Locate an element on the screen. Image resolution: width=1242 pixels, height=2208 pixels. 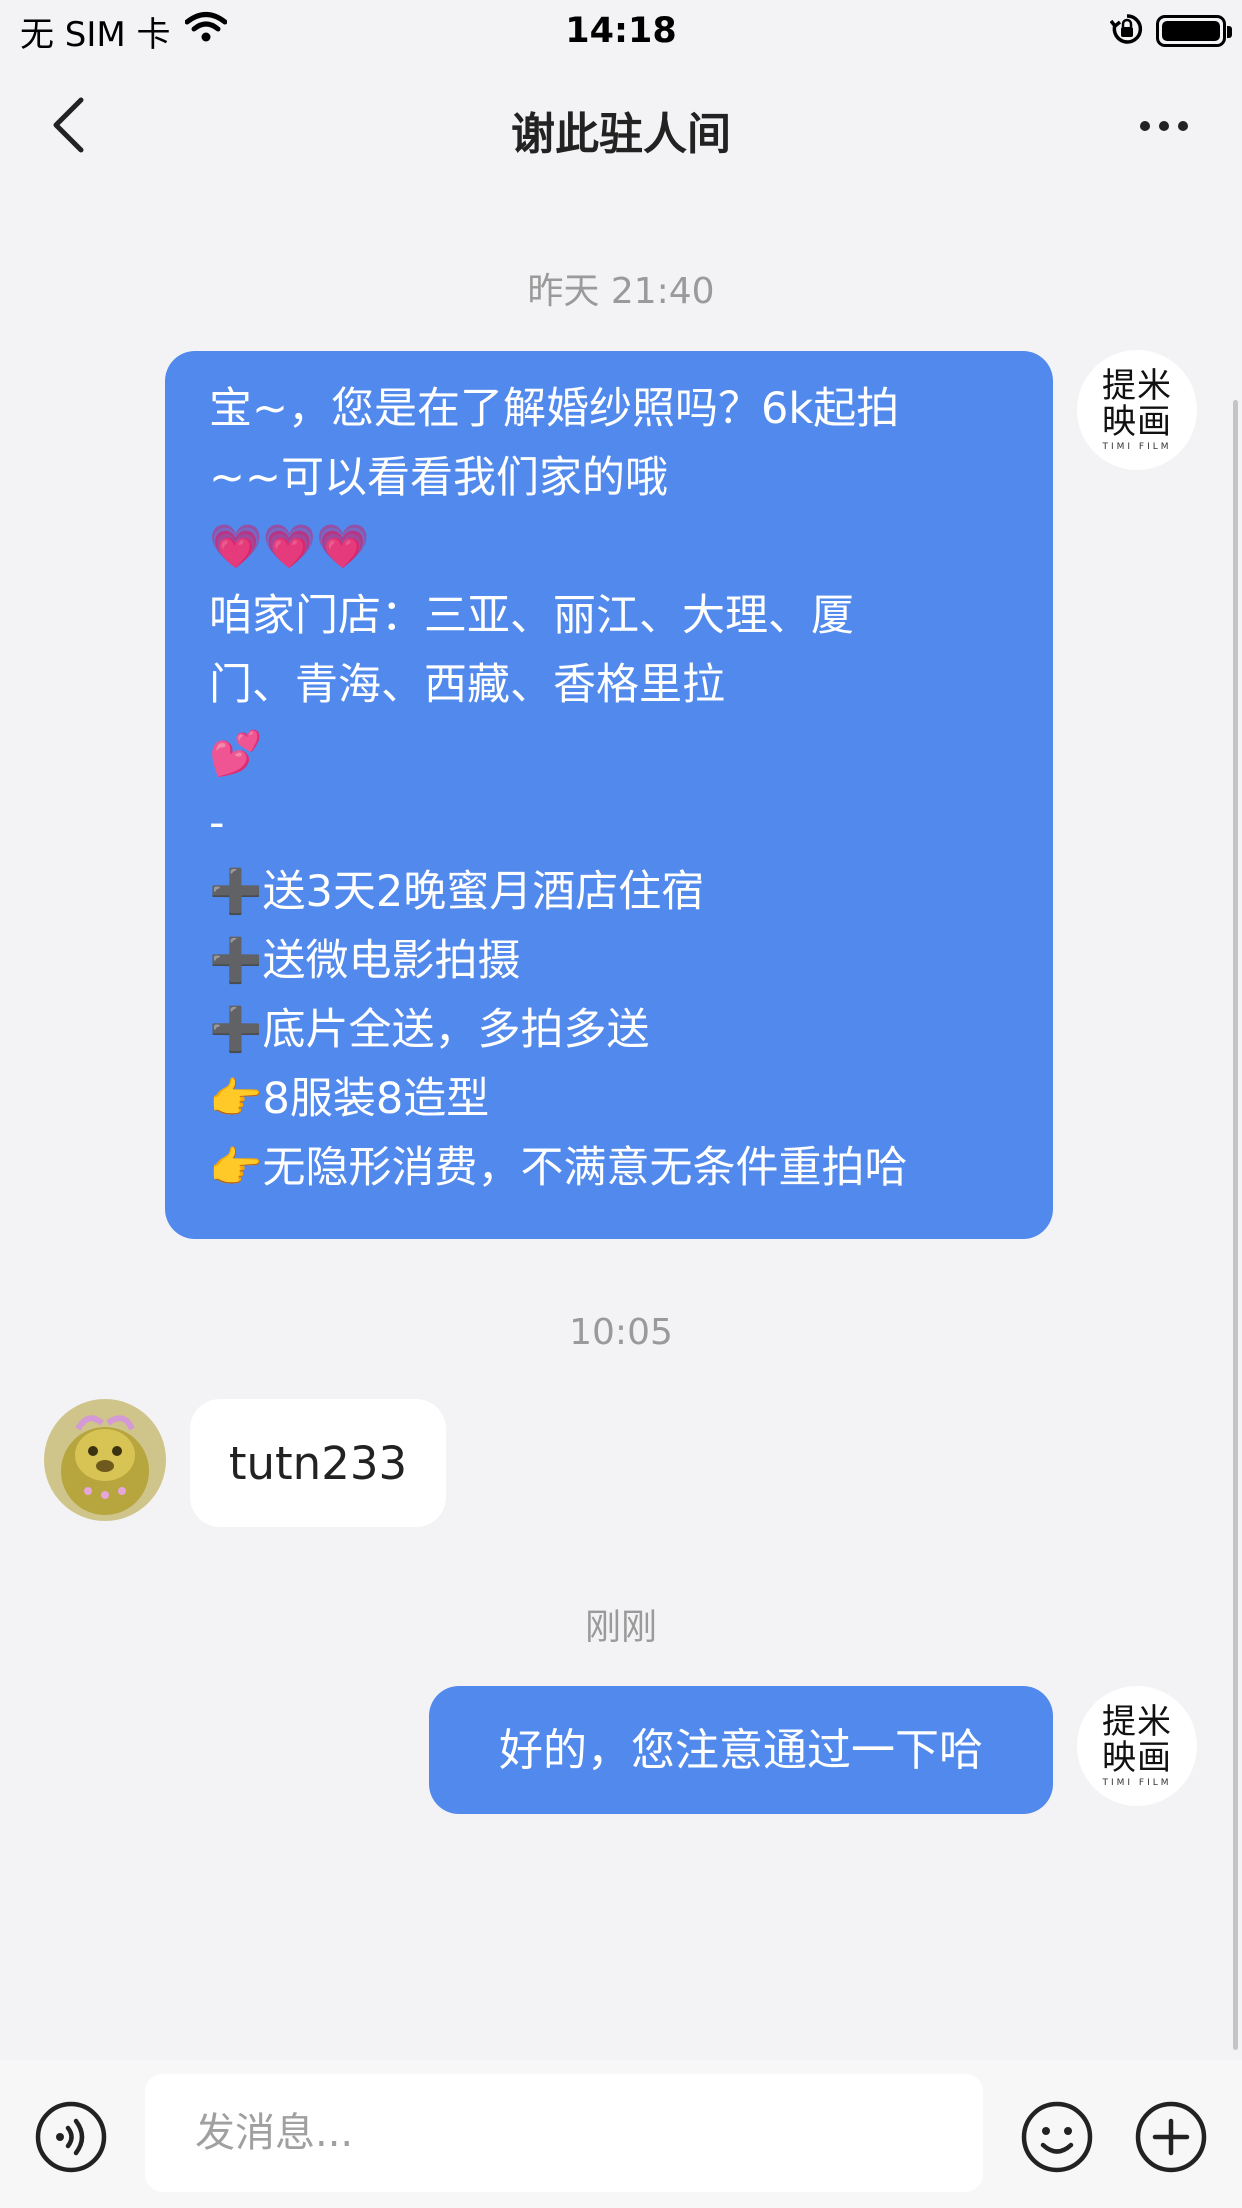
message-line: 👉无隐形消费，不满意无条件重拍哈 is located at coordinates (558, 1168).